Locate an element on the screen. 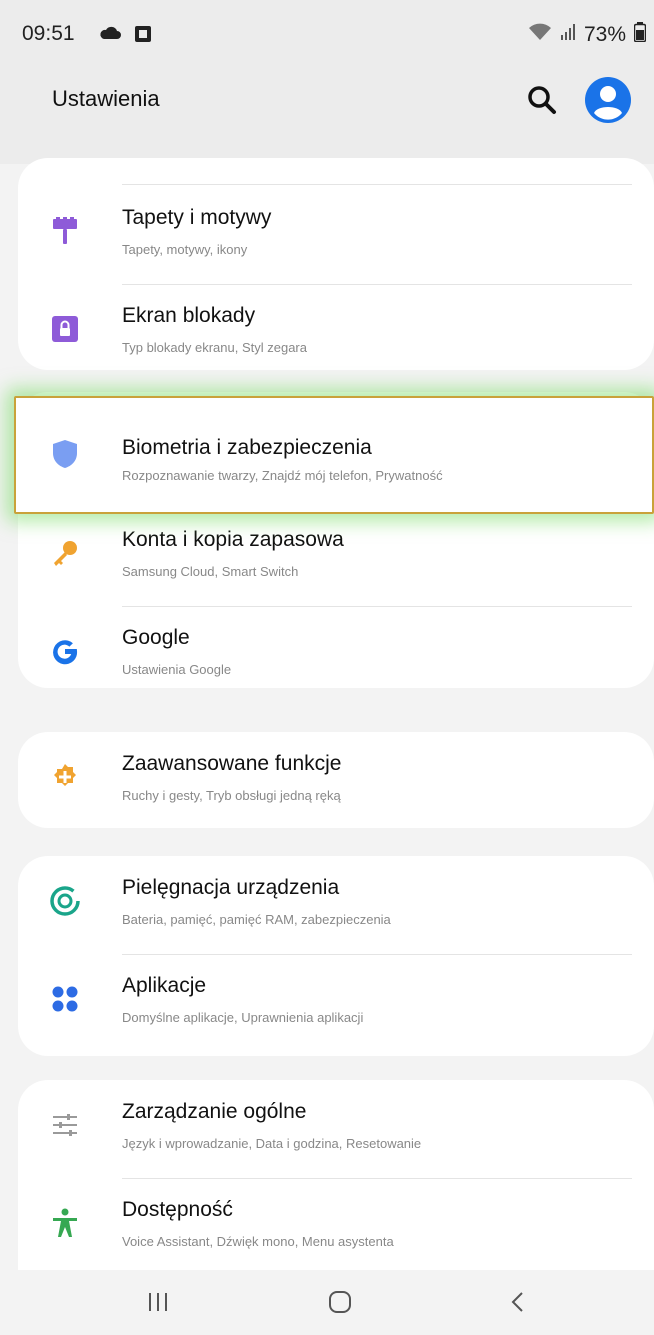 The height and width of the screenshot is (1335, 654). item-subtitle: Typ blokady ekranu, Styl zegara is located at coordinates (214, 347).